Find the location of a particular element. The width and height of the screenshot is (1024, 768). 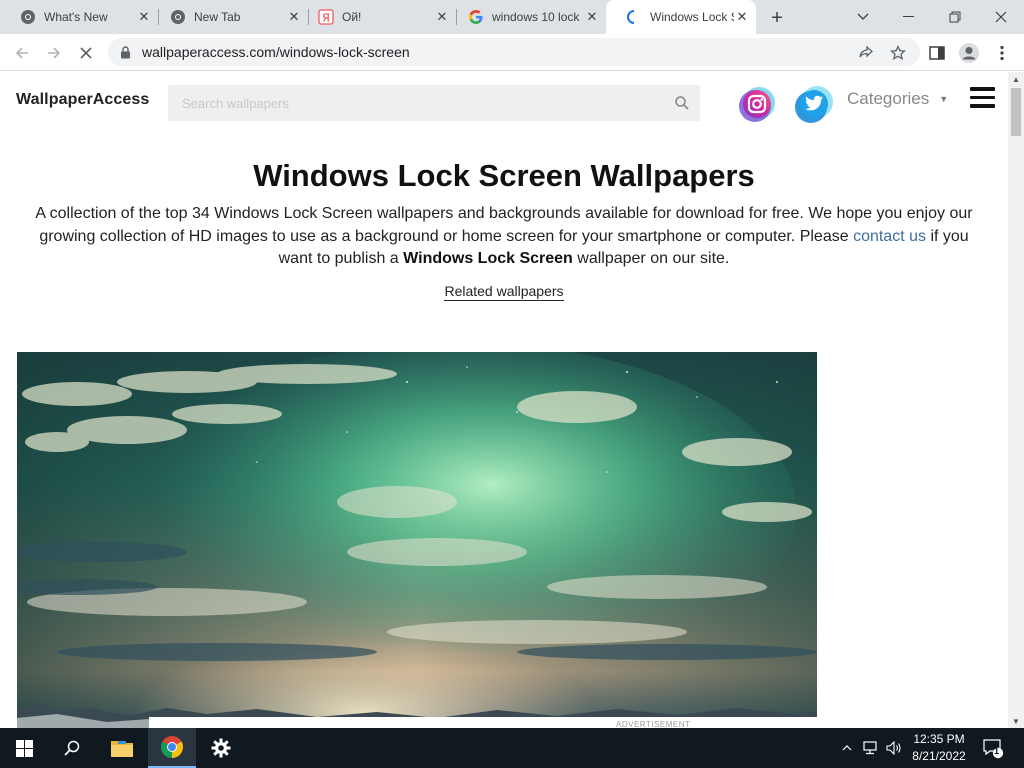

network-icon is located at coordinates (871, 748).